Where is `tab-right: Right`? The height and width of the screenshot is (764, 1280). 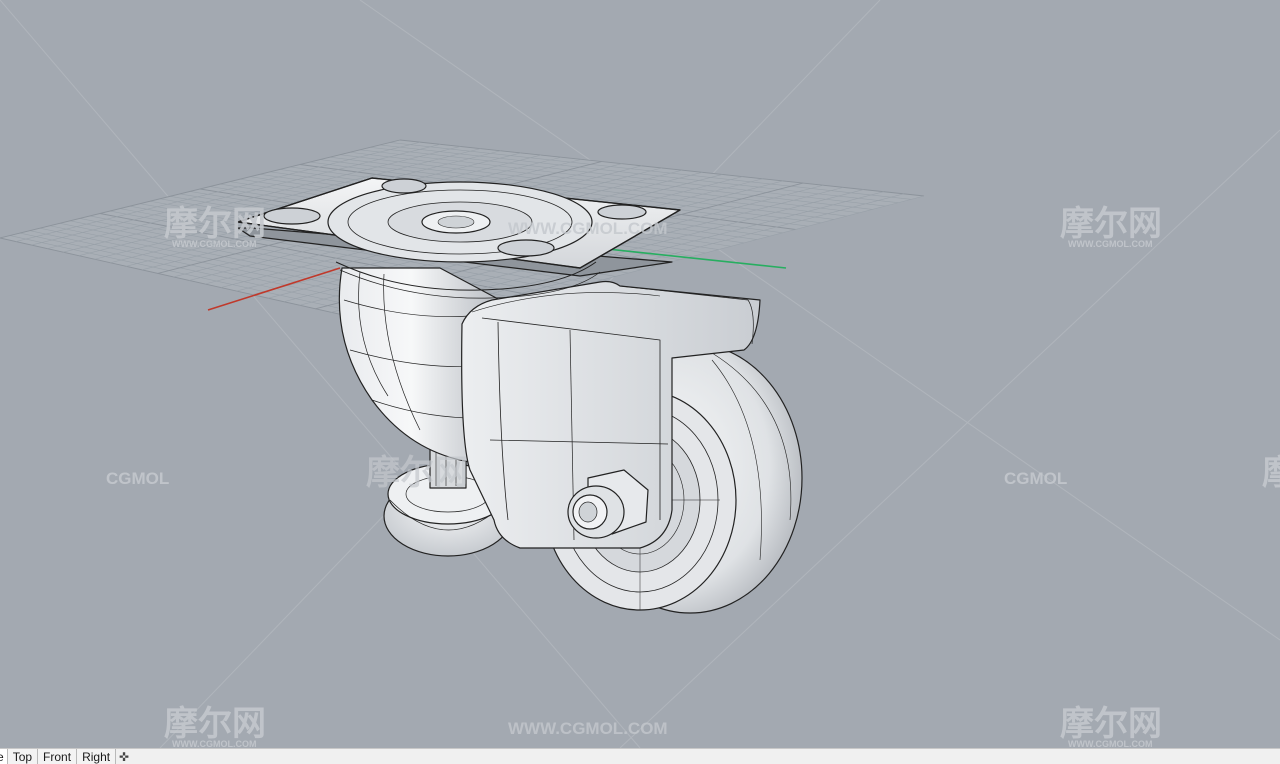 tab-right: Right is located at coordinates (97, 756).